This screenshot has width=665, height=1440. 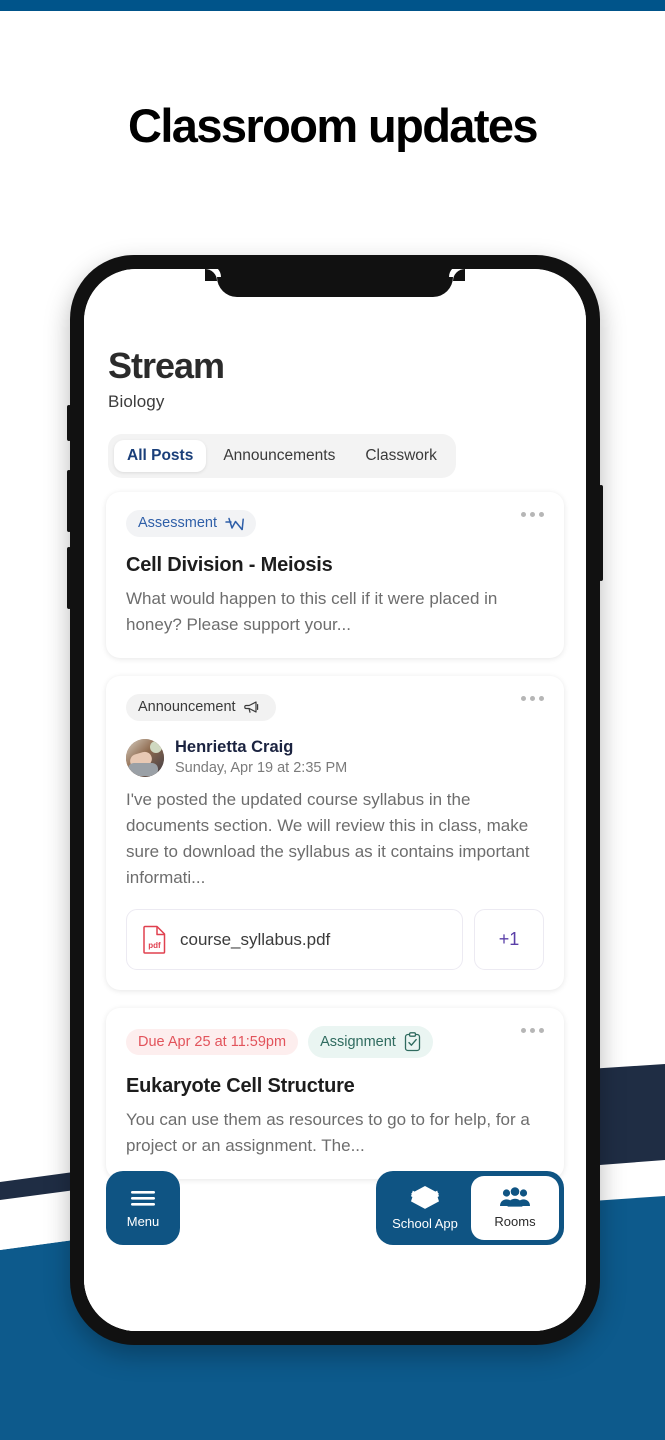 I want to click on megaphone-icon, so click(x=253, y=707).